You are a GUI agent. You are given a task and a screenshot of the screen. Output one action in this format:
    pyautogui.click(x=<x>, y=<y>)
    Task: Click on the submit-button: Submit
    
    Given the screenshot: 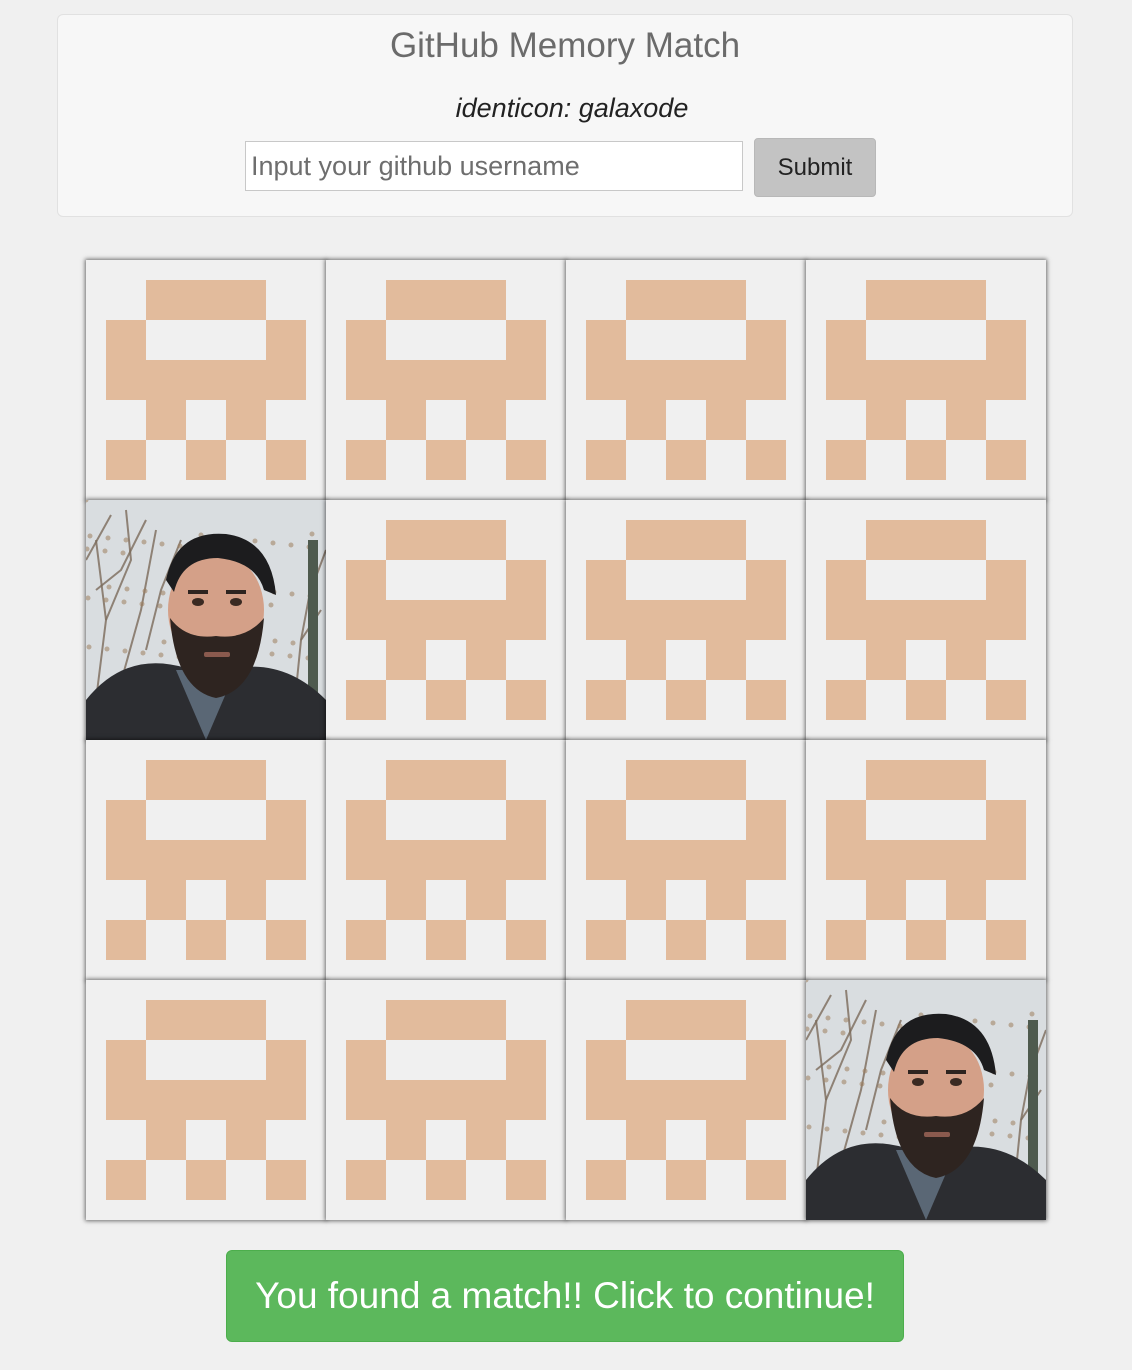 What is the action you would take?
    pyautogui.click(x=815, y=167)
    